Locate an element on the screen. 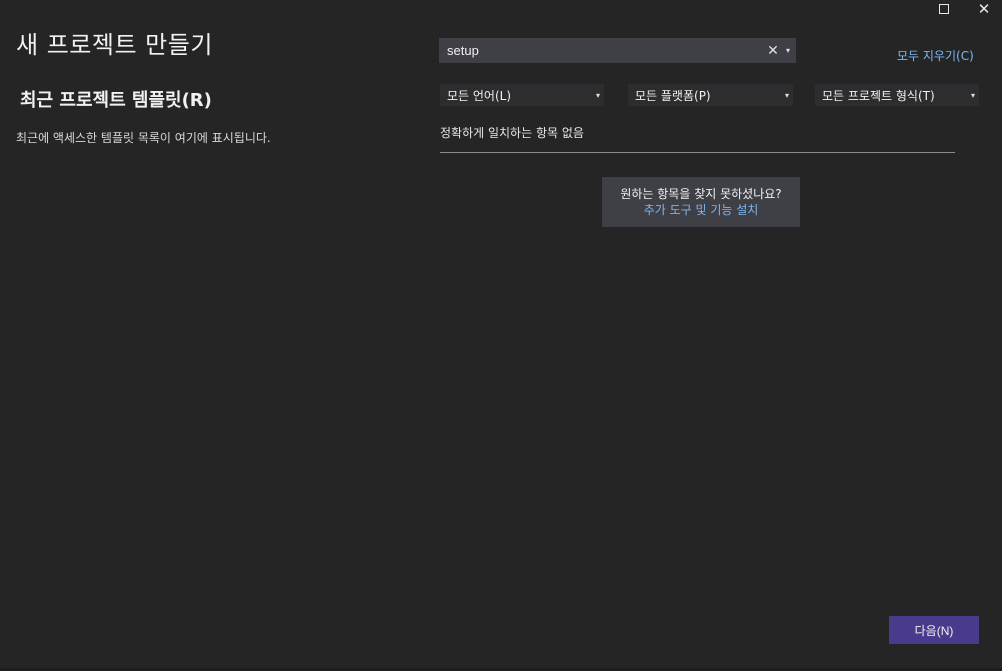 This screenshot has height=671, width=1002. maximize-icon is located at coordinates (944, 9).